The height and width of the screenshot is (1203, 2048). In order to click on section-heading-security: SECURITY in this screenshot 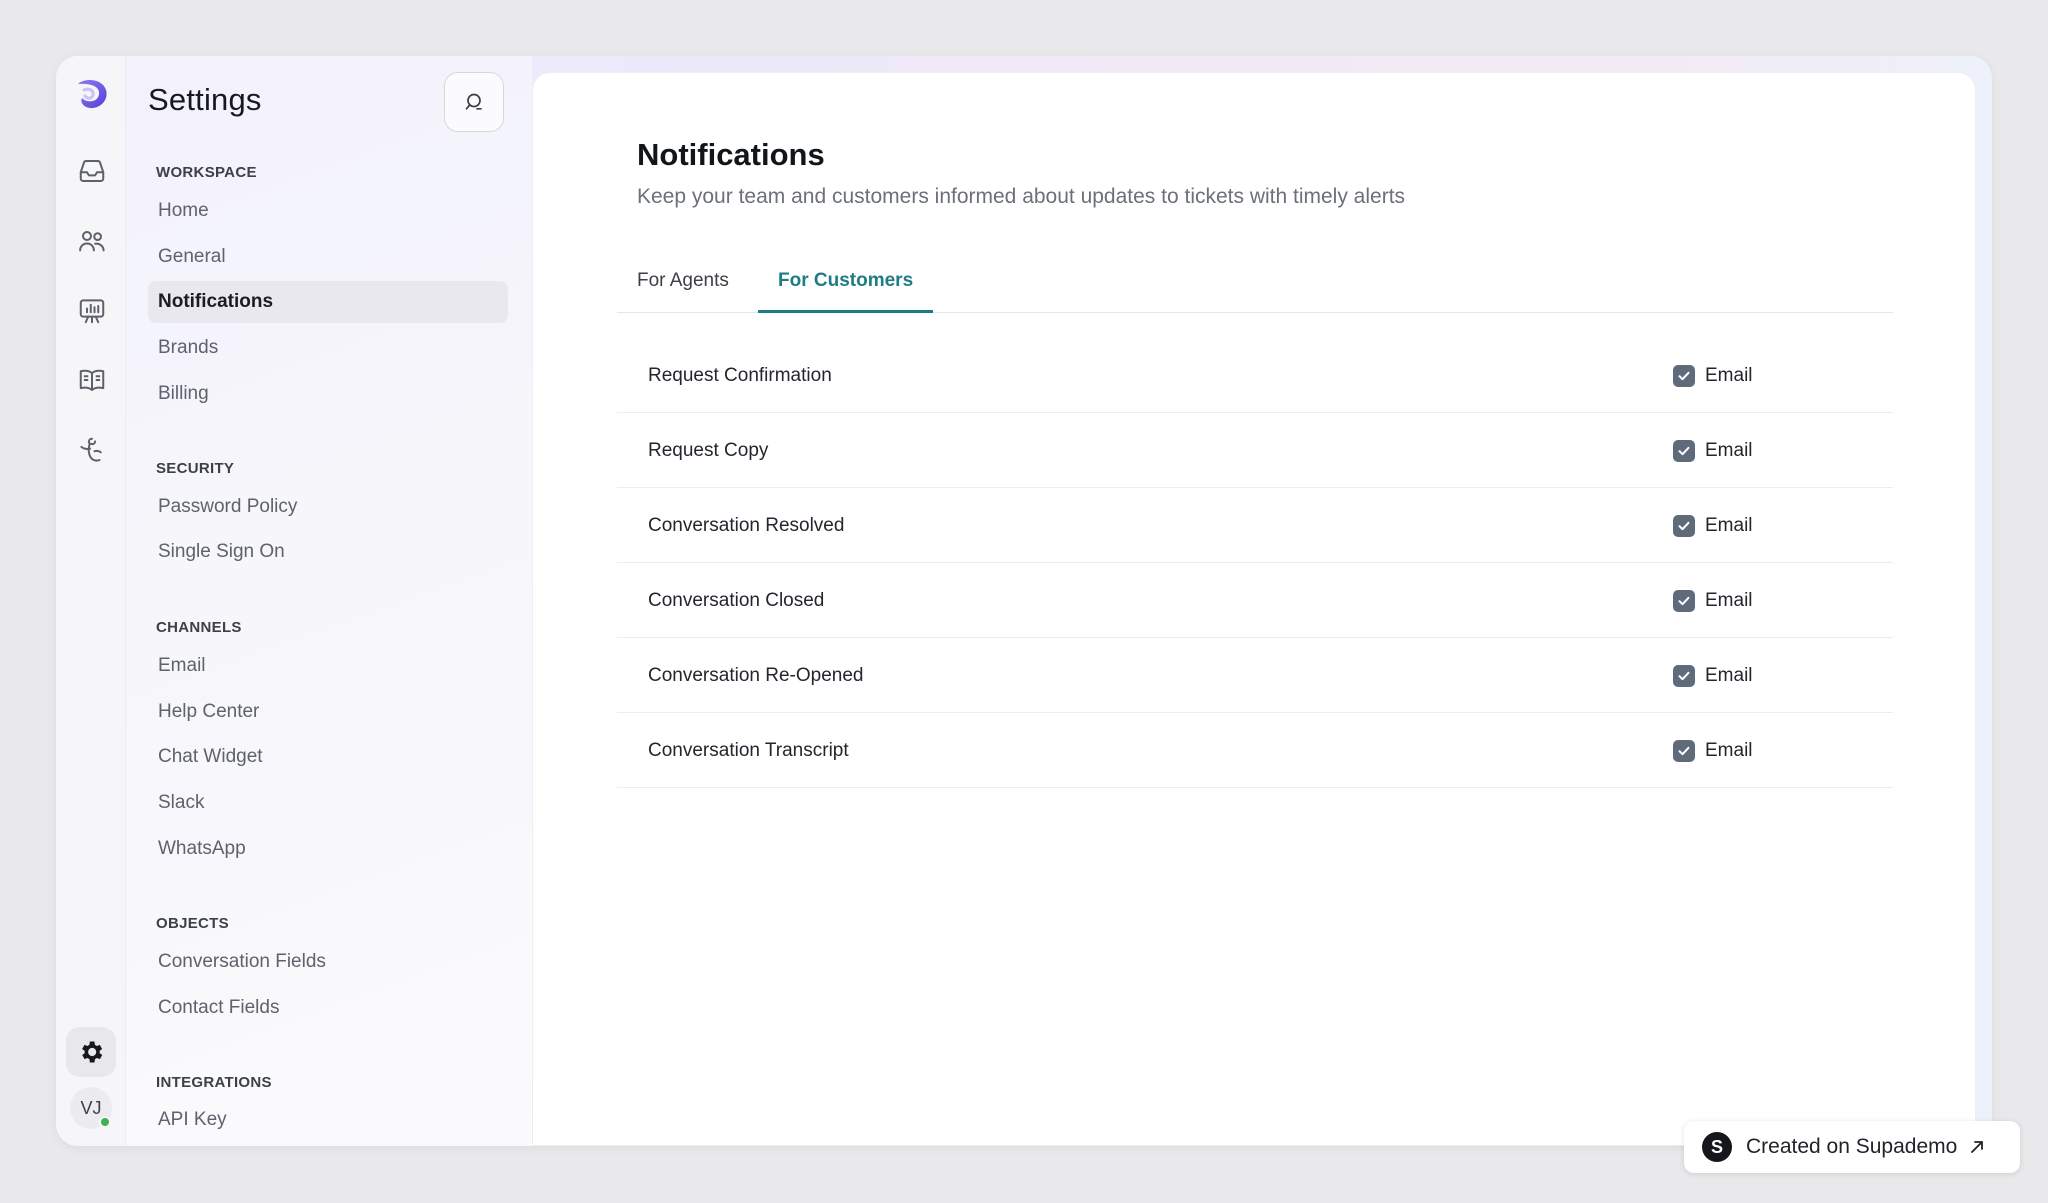, I will do `click(195, 468)`.